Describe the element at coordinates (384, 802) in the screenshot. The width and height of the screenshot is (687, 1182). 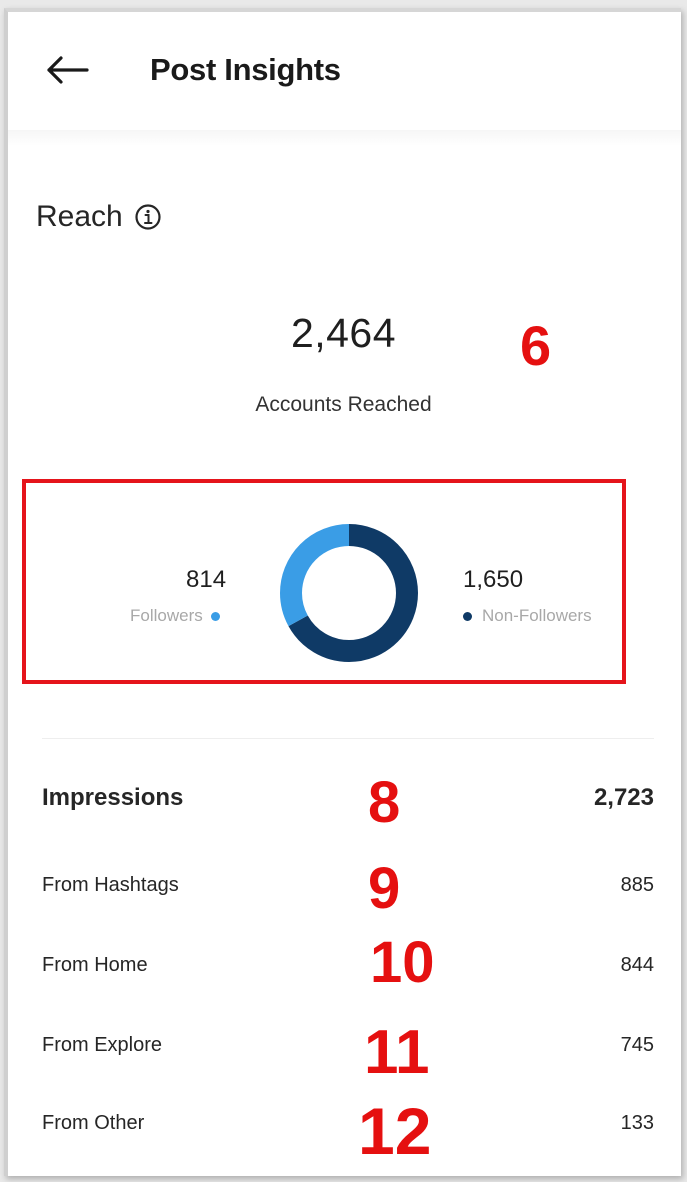
I see `annotation-8: 8` at that location.